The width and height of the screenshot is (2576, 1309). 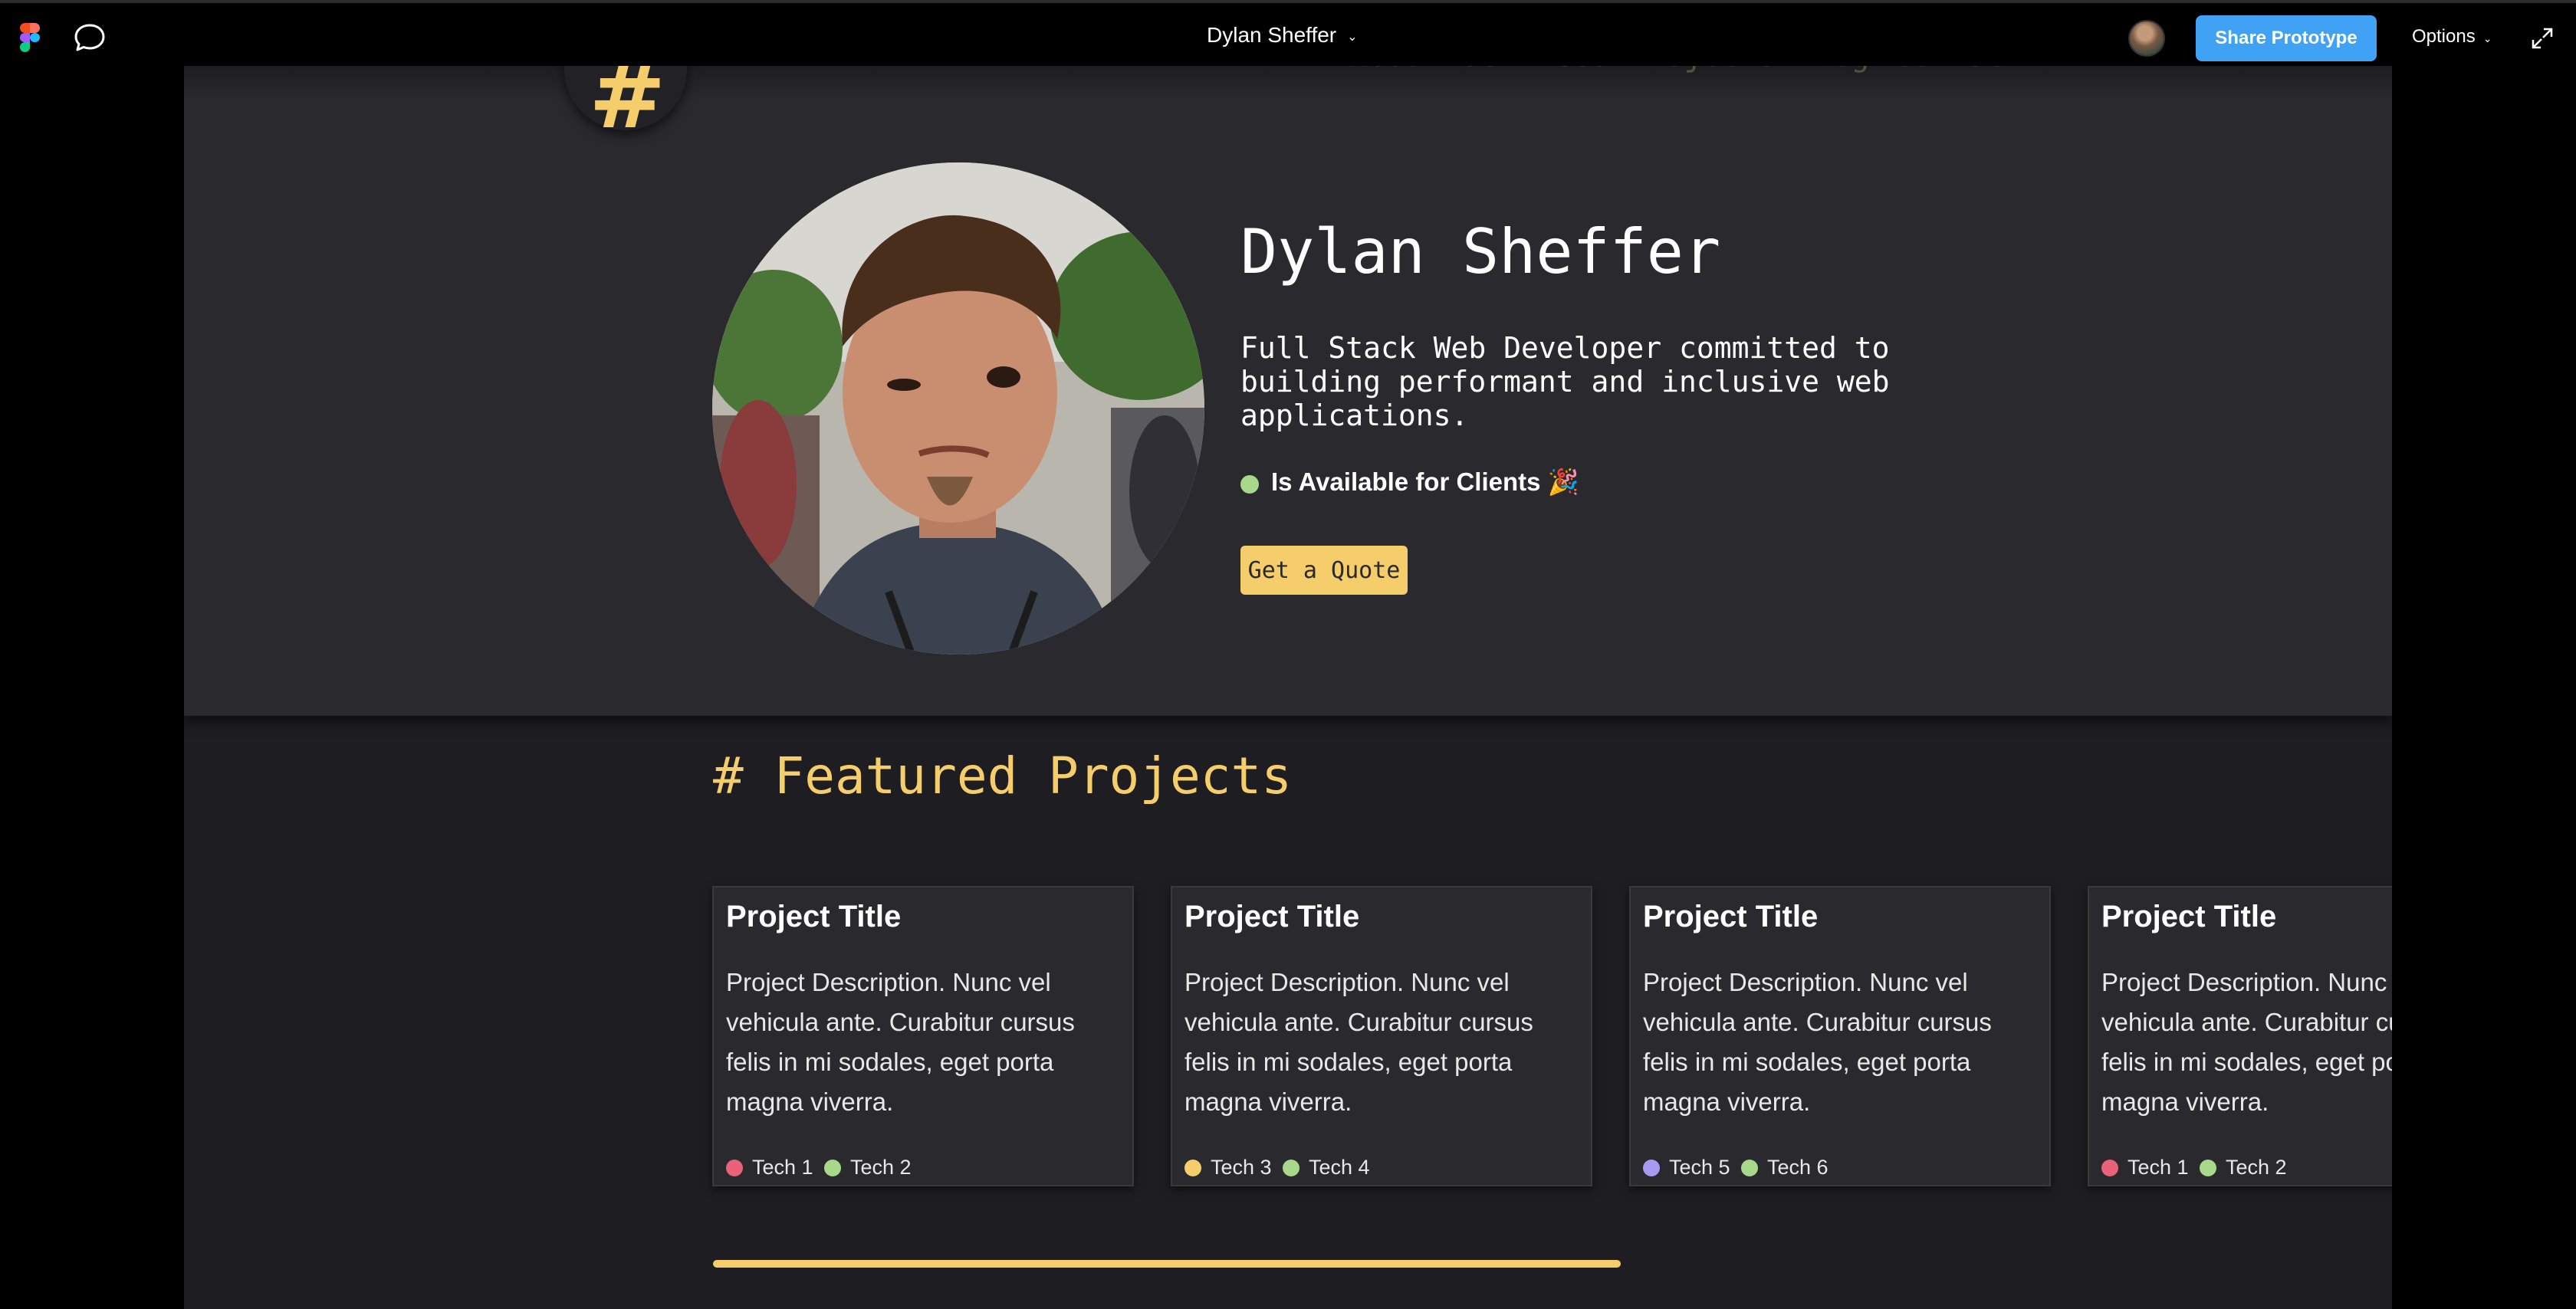 I want to click on tech-tag: Tech 3, so click(x=1228, y=1168).